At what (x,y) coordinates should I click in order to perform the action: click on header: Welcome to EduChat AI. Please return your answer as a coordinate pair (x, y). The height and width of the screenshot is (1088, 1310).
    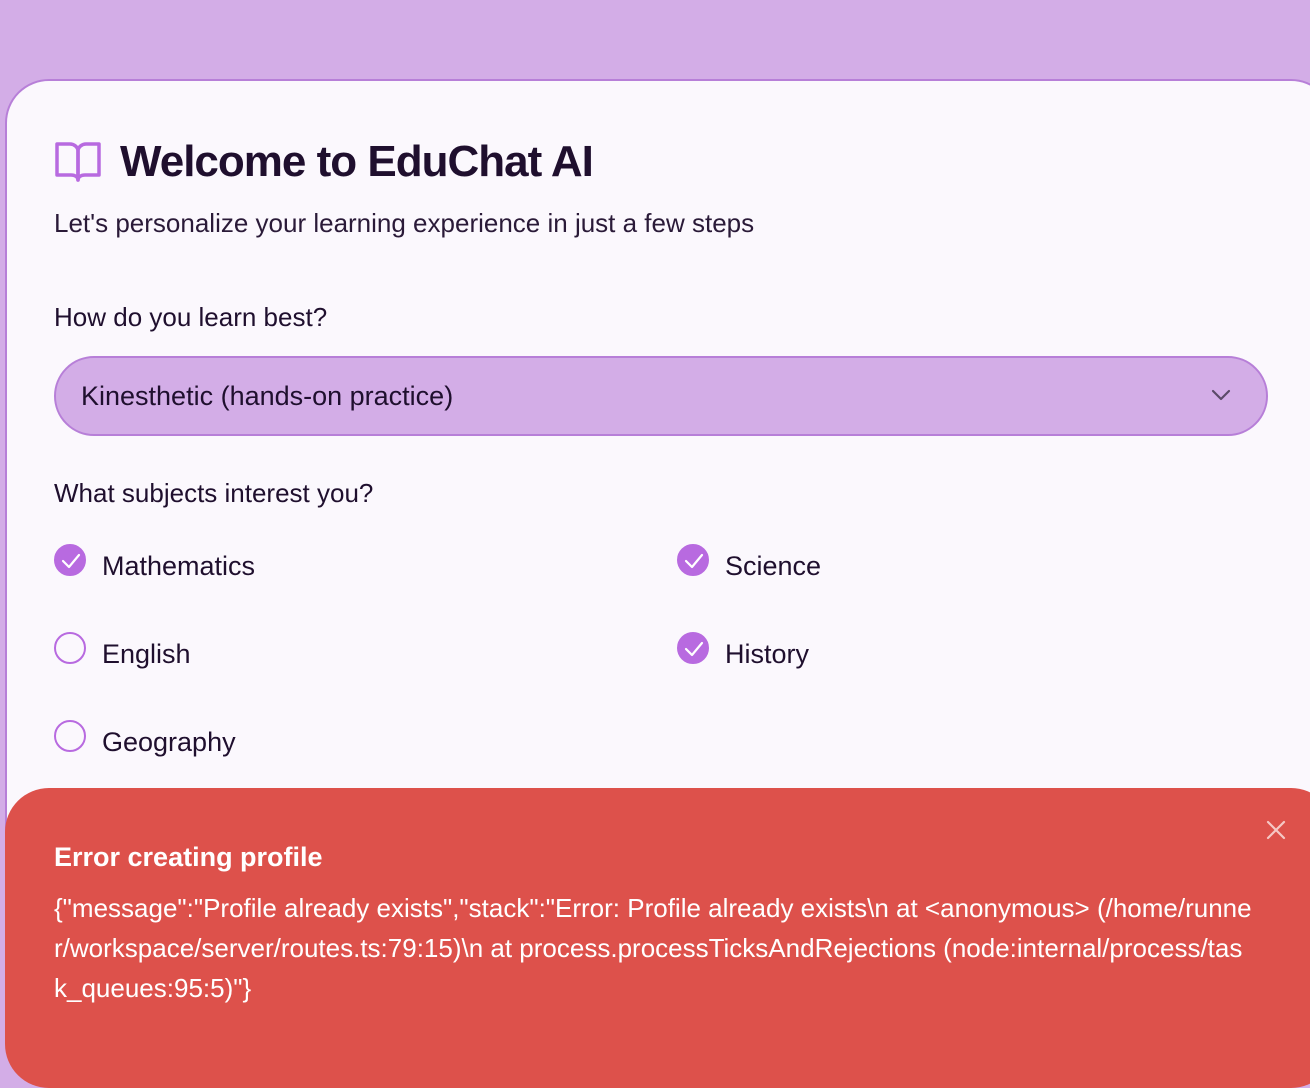
    Looking at the image, I should click on (324, 162).